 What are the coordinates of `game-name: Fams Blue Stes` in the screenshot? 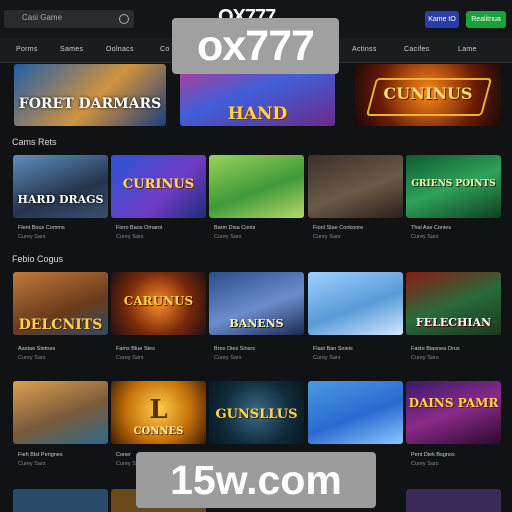 It's located at (161, 349).